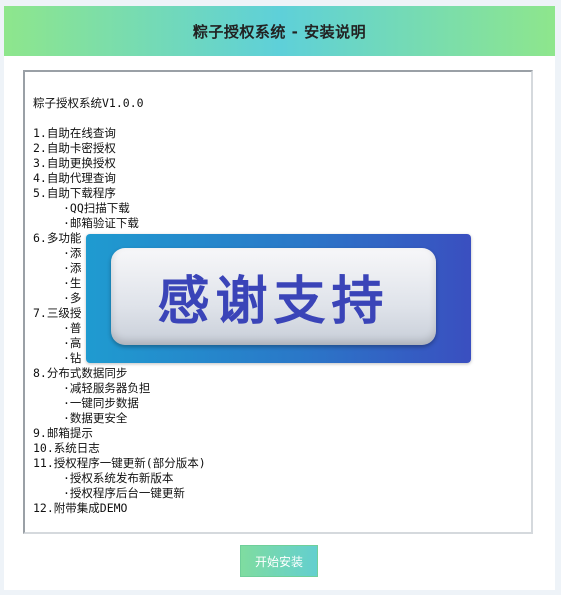  Describe the element at coordinates (101, 403) in the screenshot. I see `readme-line: ·一键同步数据` at that location.